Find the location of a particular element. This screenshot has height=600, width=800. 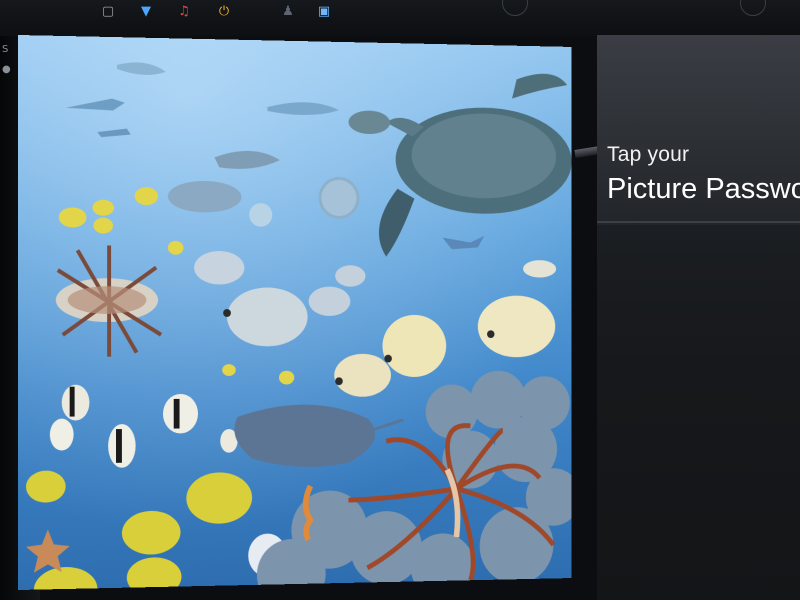

prompt-line-2: Picture Passwo is located at coordinates (703, 189).